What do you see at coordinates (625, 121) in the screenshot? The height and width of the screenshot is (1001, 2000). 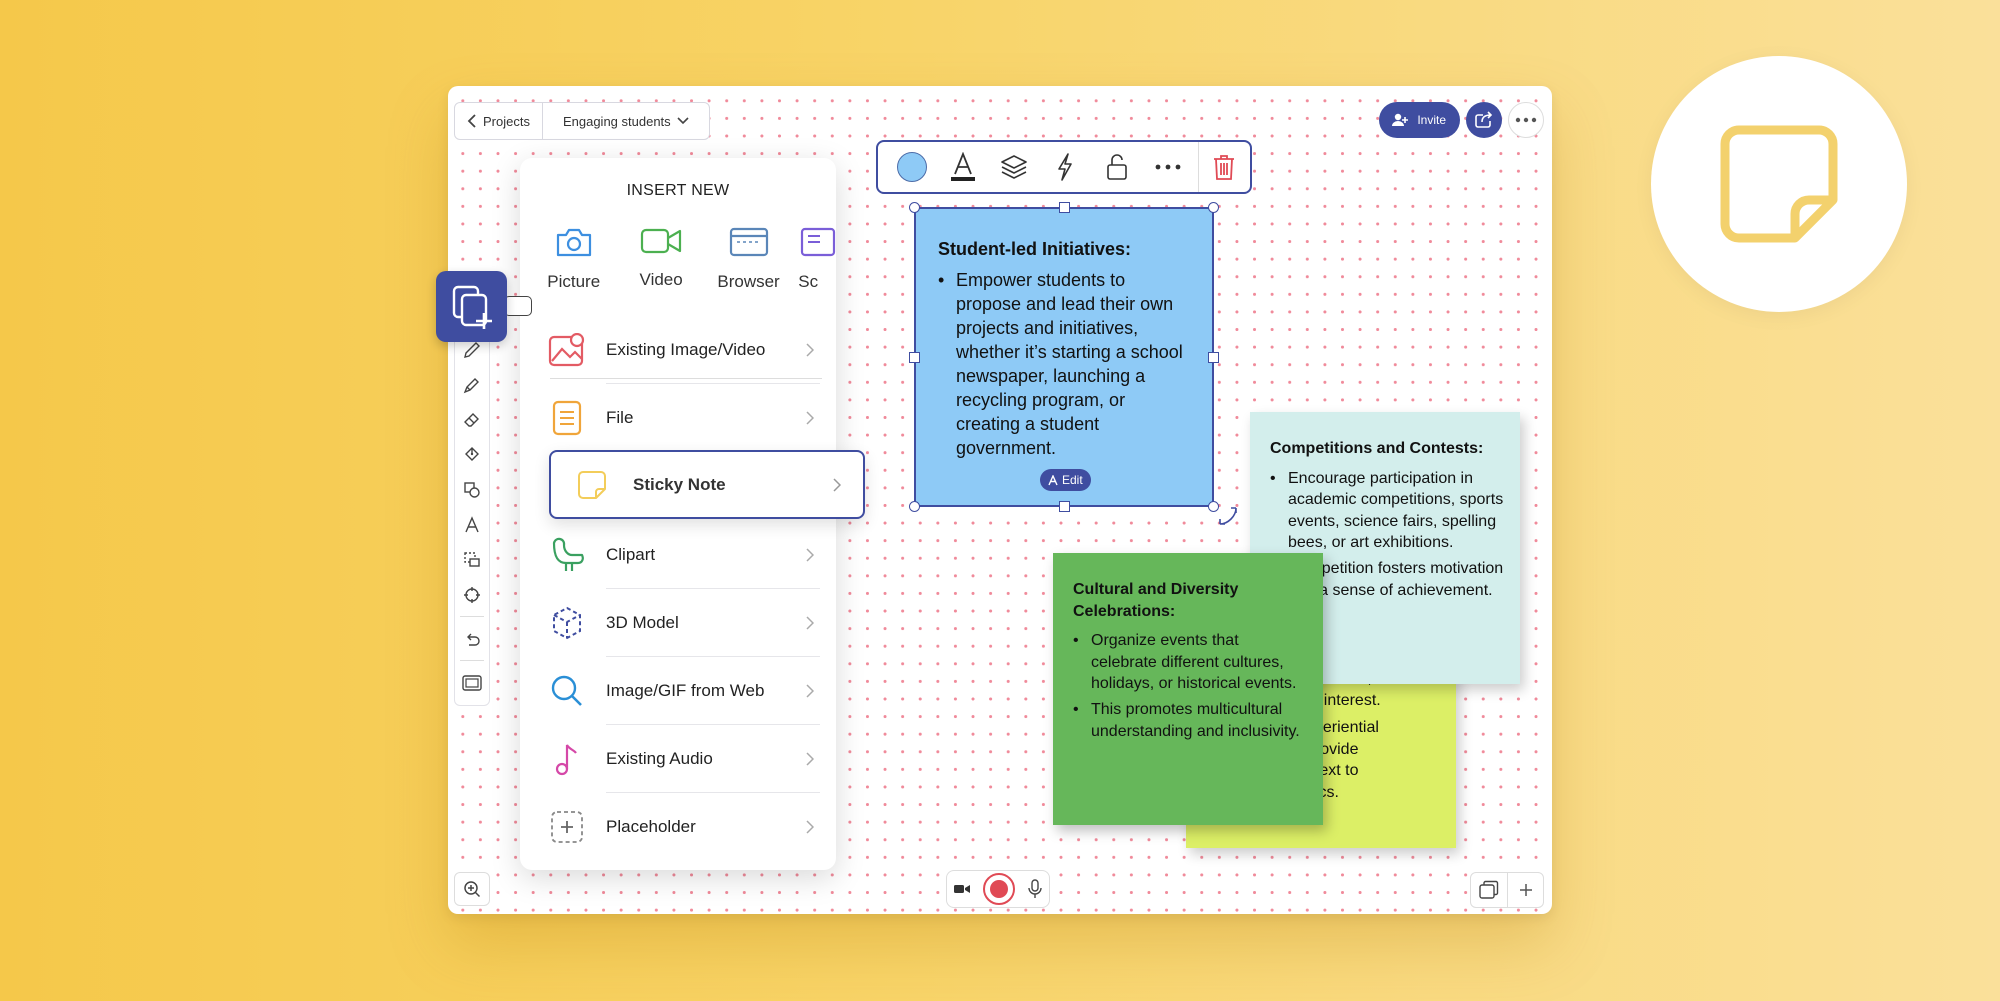 I see `board-selector: Engaging students` at bounding box center [625, 121].